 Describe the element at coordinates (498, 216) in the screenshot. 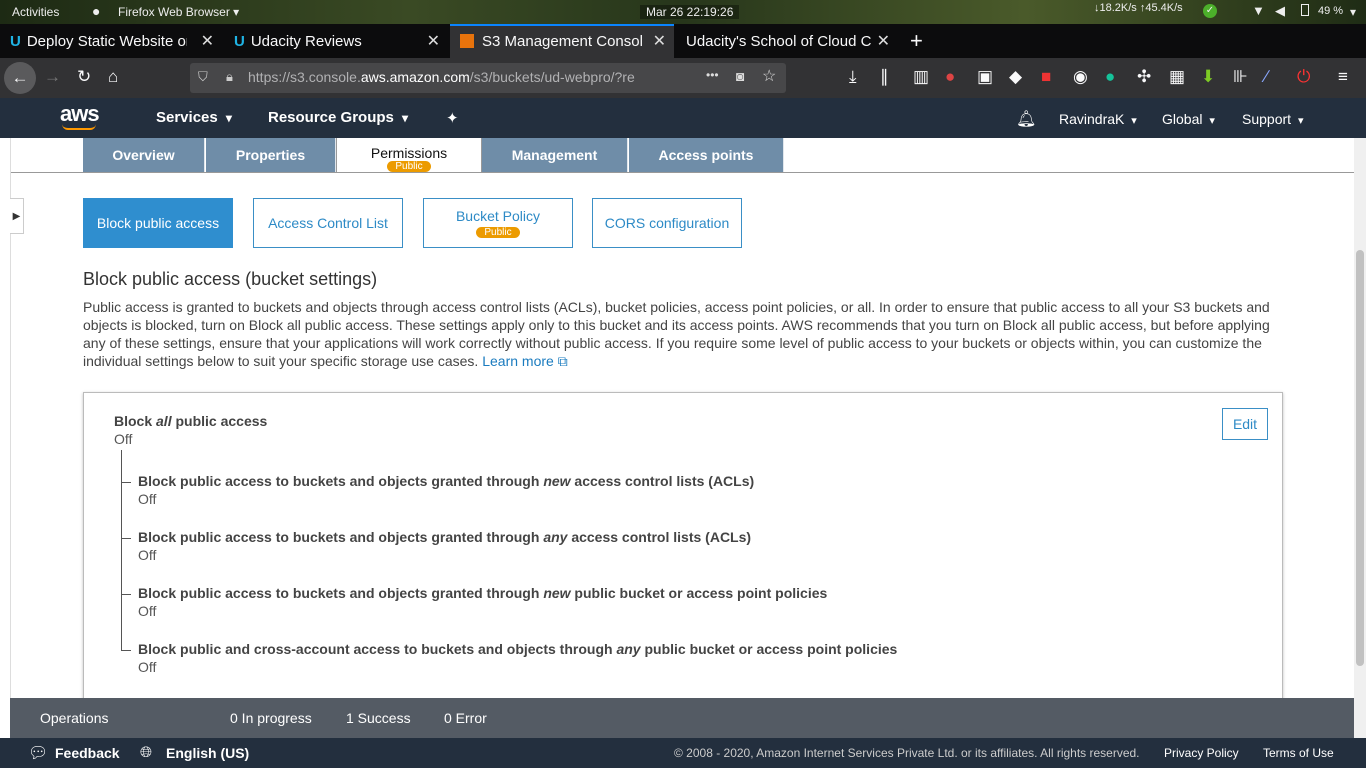

I see `button-label: Bucket Policy` at that location.